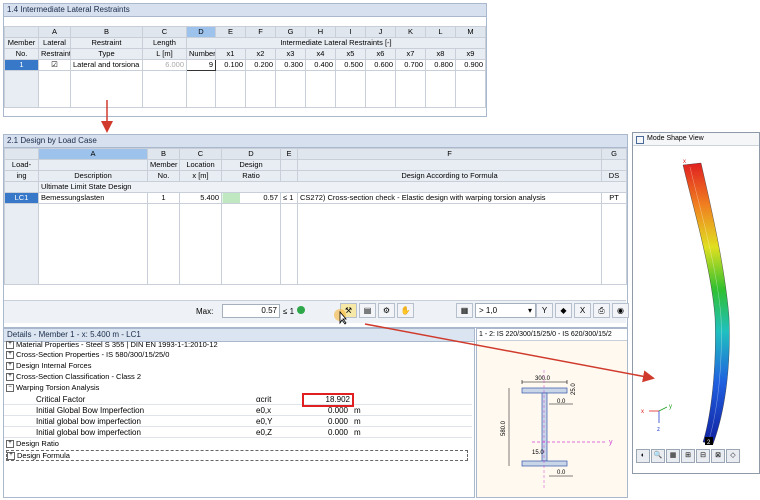 Image resolution: width=760 pixels, height=500 pixels. I want to click on mode-shape-3d-view: x x y z 2, so click(696, 297).